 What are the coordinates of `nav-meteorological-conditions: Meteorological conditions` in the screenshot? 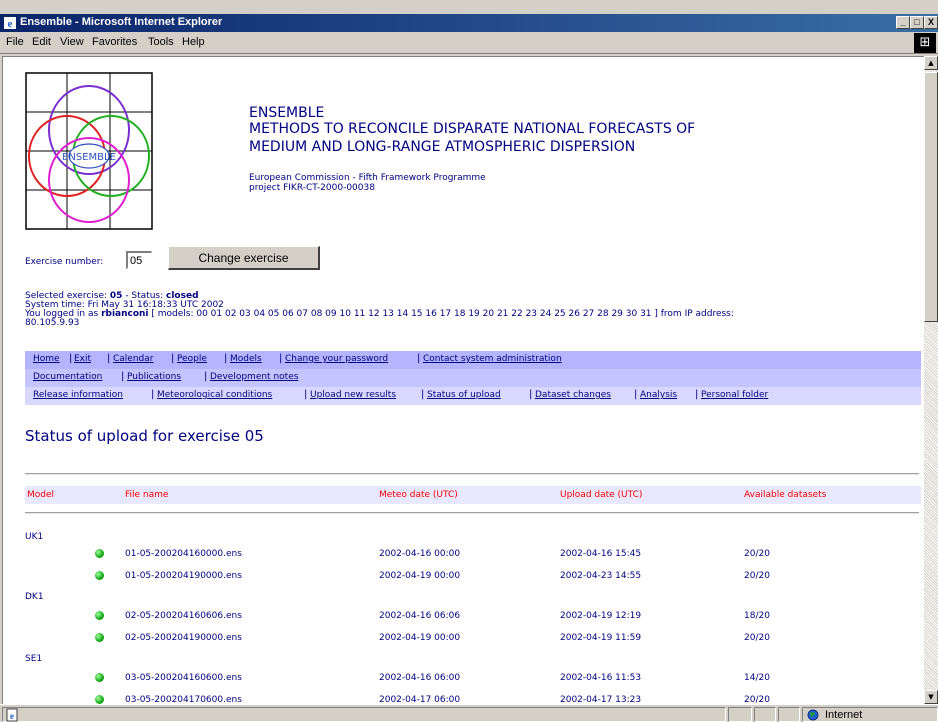 It's located at (214, 395).